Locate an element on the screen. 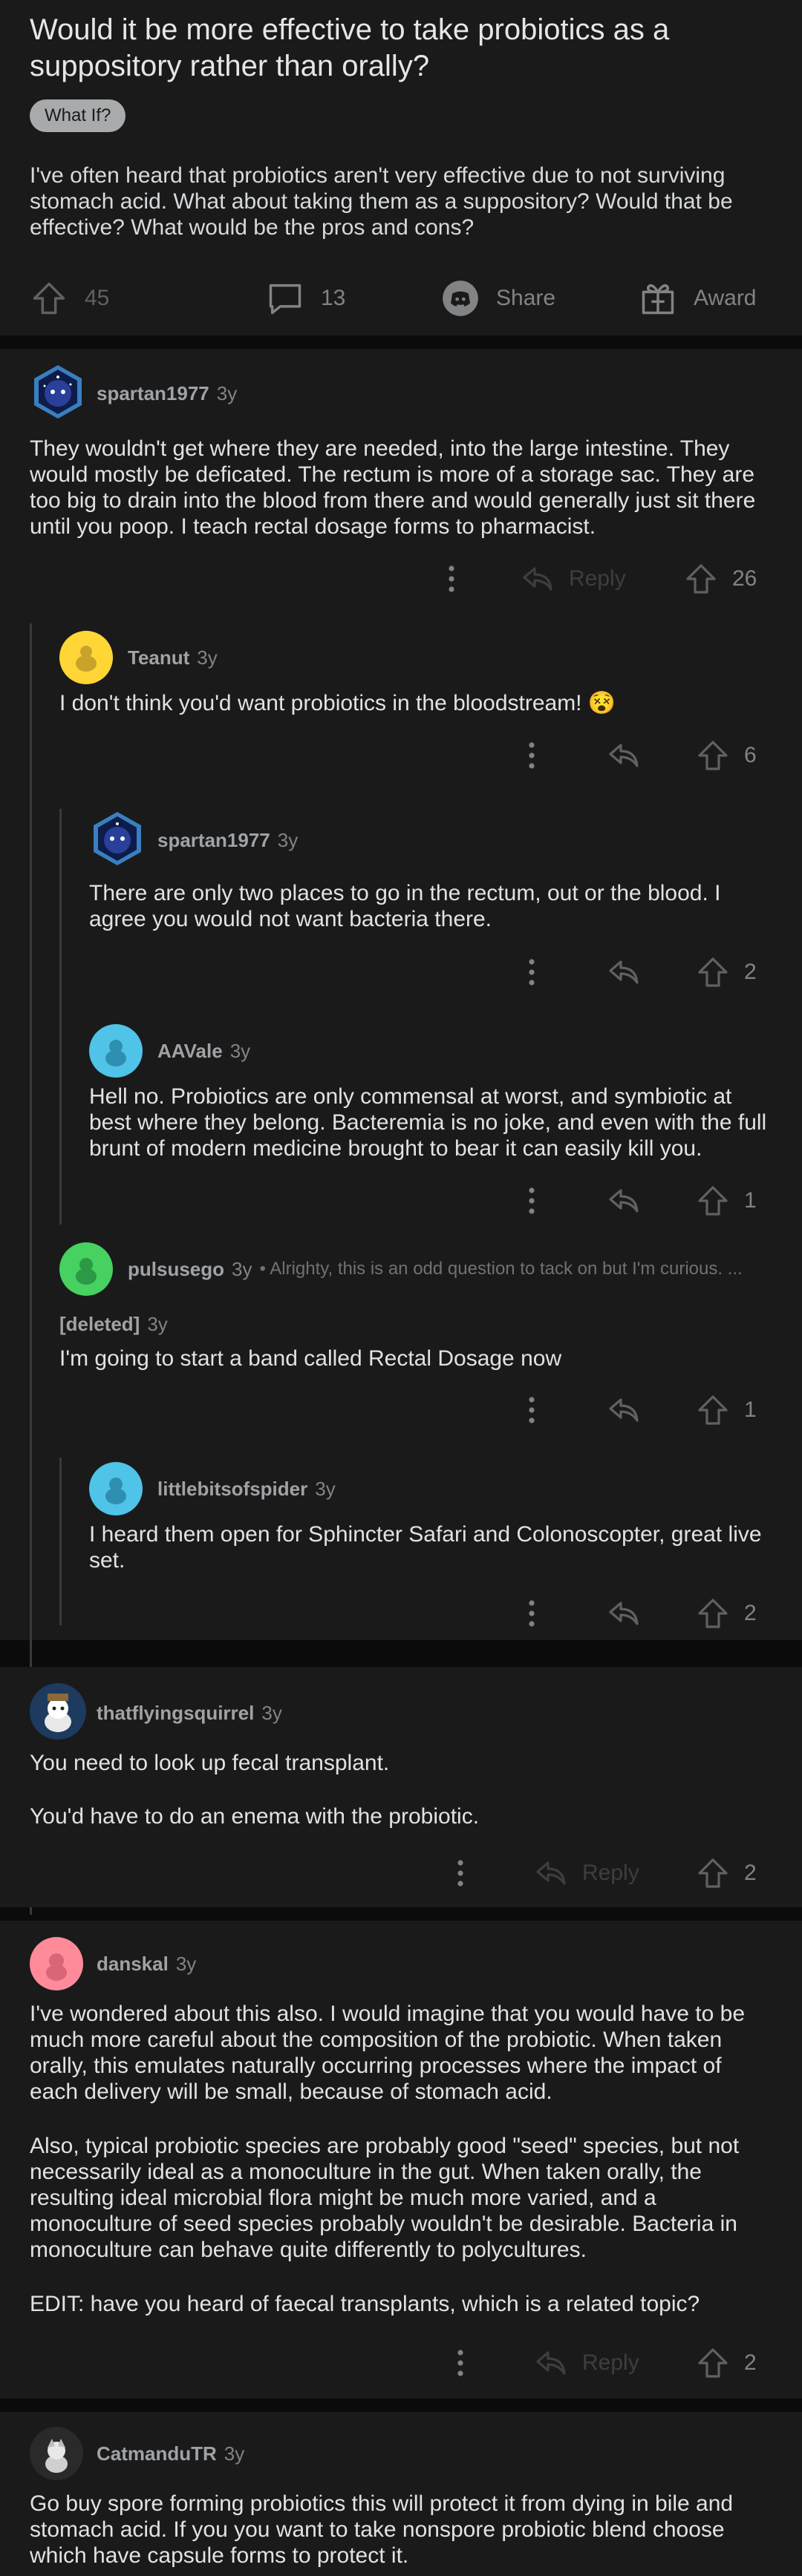  comment-author: danskal is located at coordinates (133, 1964).